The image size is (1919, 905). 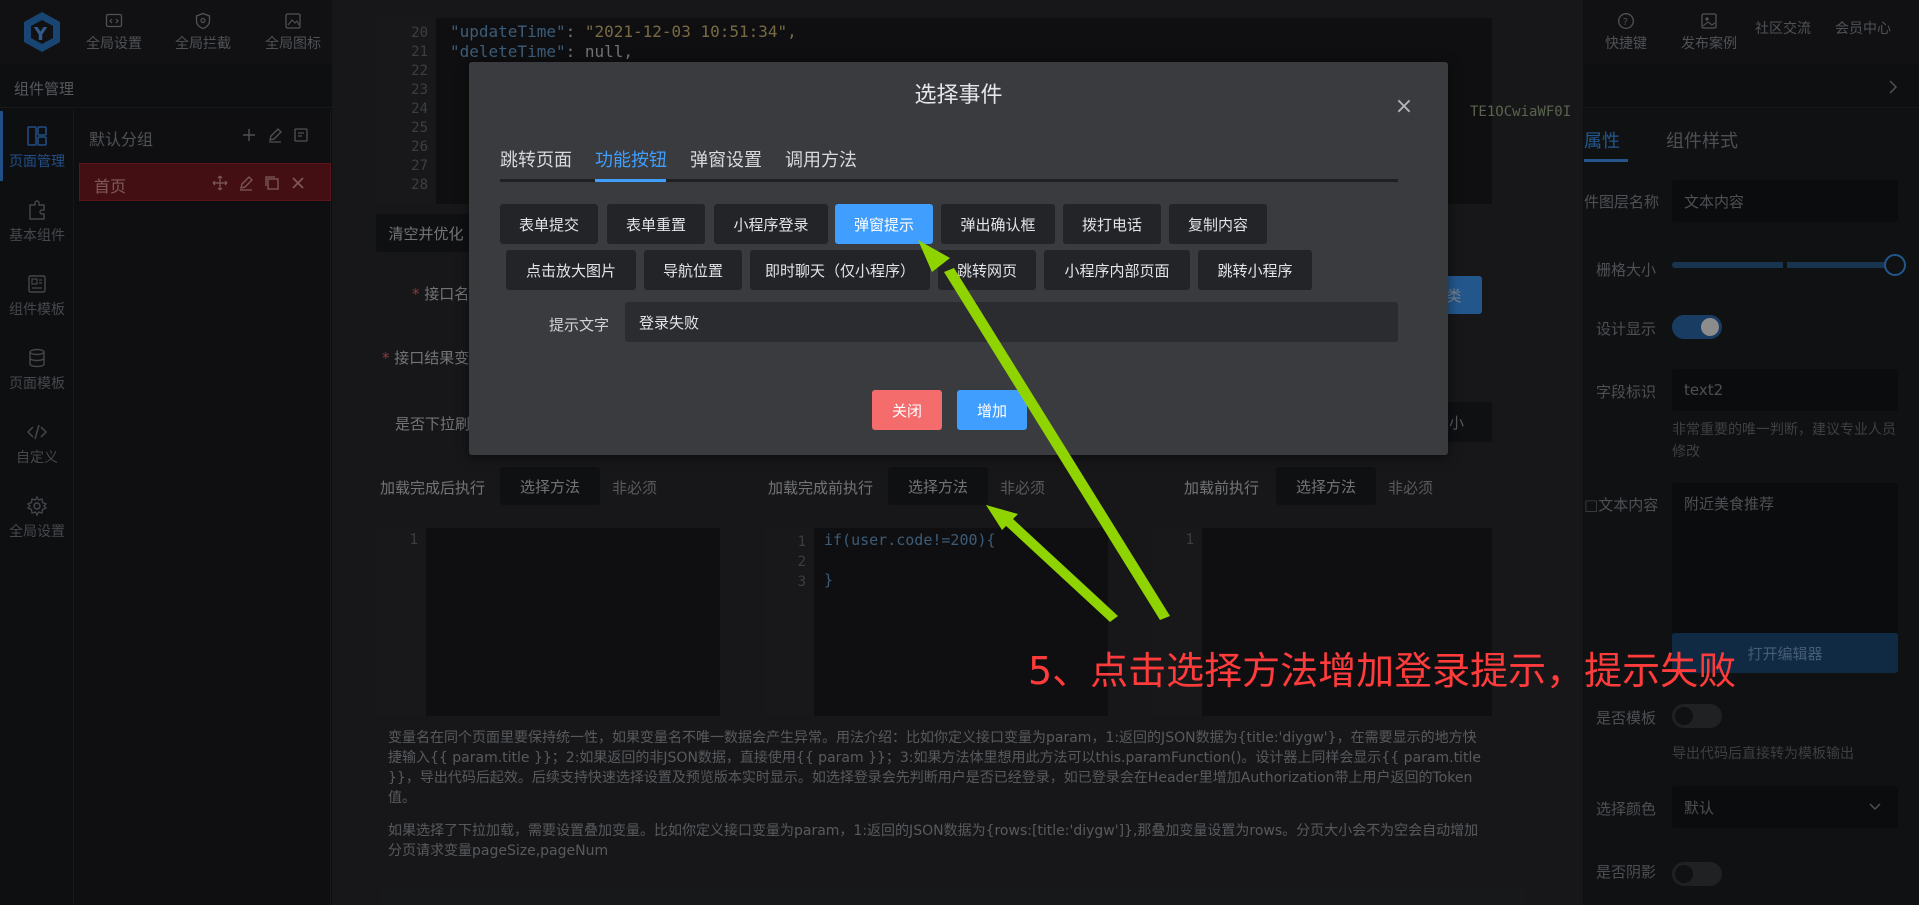 I want to click on tab-call-method: 调用方法, so click(x=821, y=159).